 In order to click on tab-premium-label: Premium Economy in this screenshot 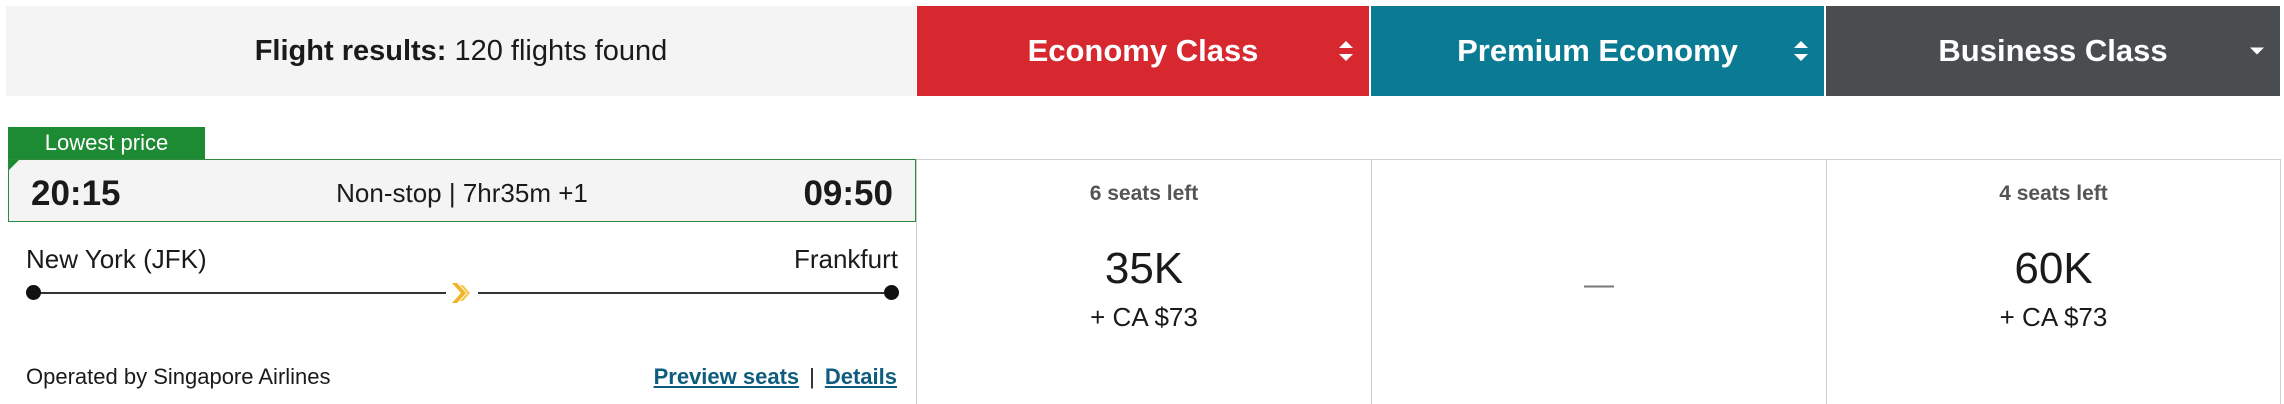, I will do `click(1597, 50)`.